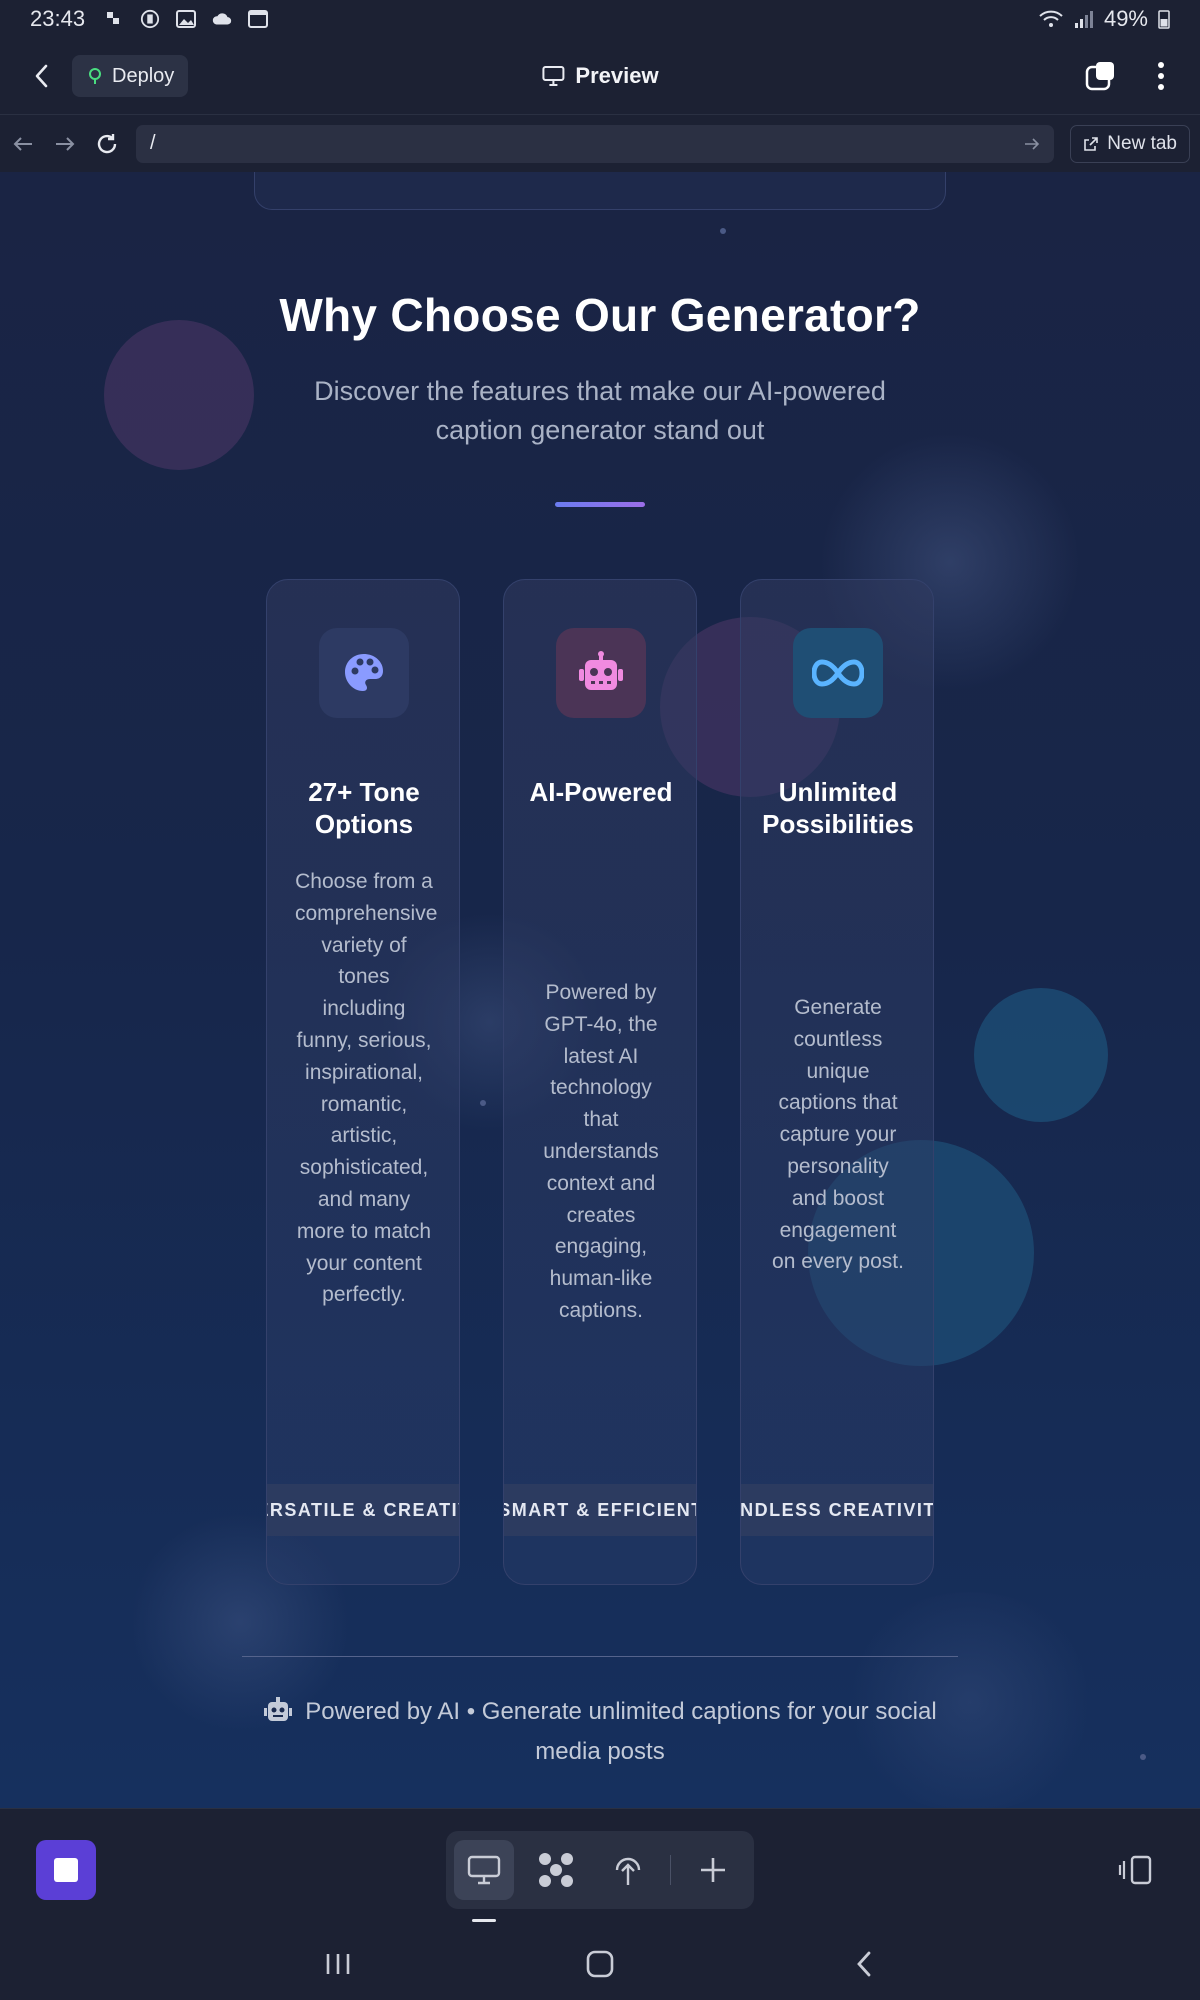  I want to click on bottom-dock, so click(600, 1868).